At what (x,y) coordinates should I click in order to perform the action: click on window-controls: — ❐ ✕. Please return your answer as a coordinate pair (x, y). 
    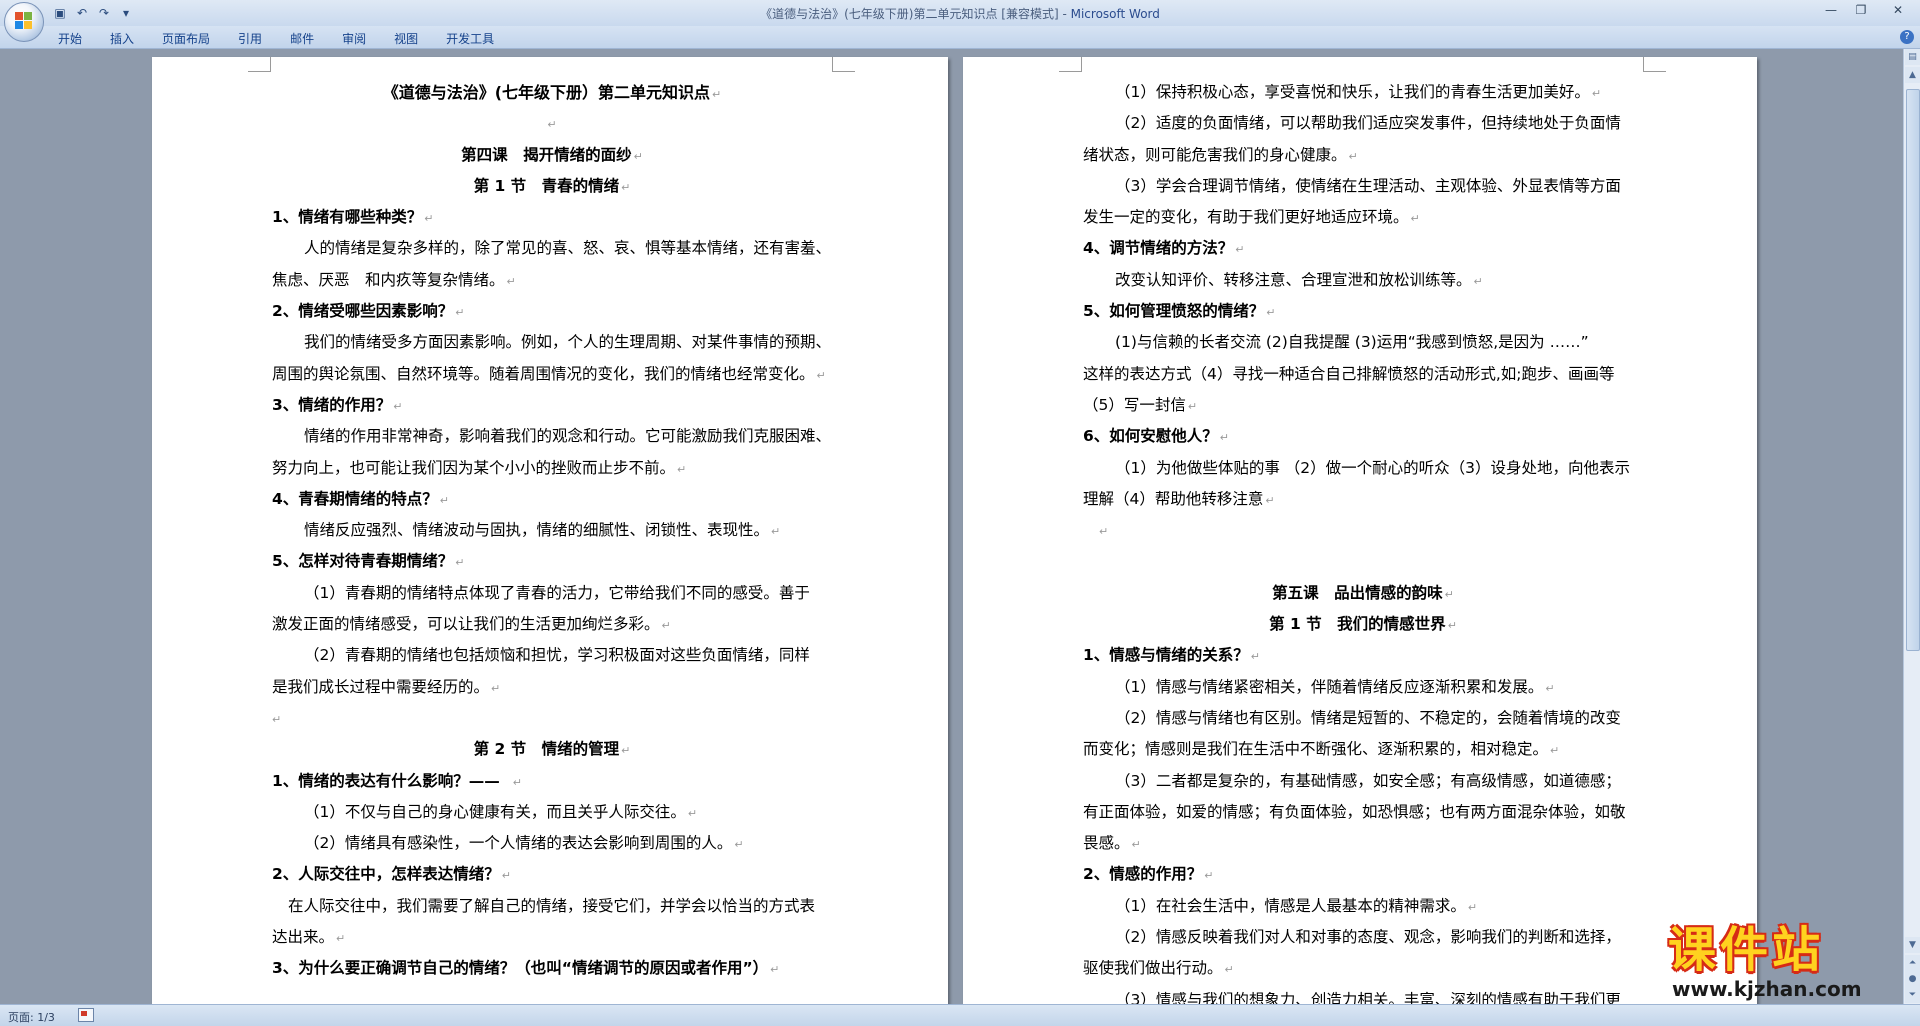
    Looking at the image, I should click on (1868, 10).